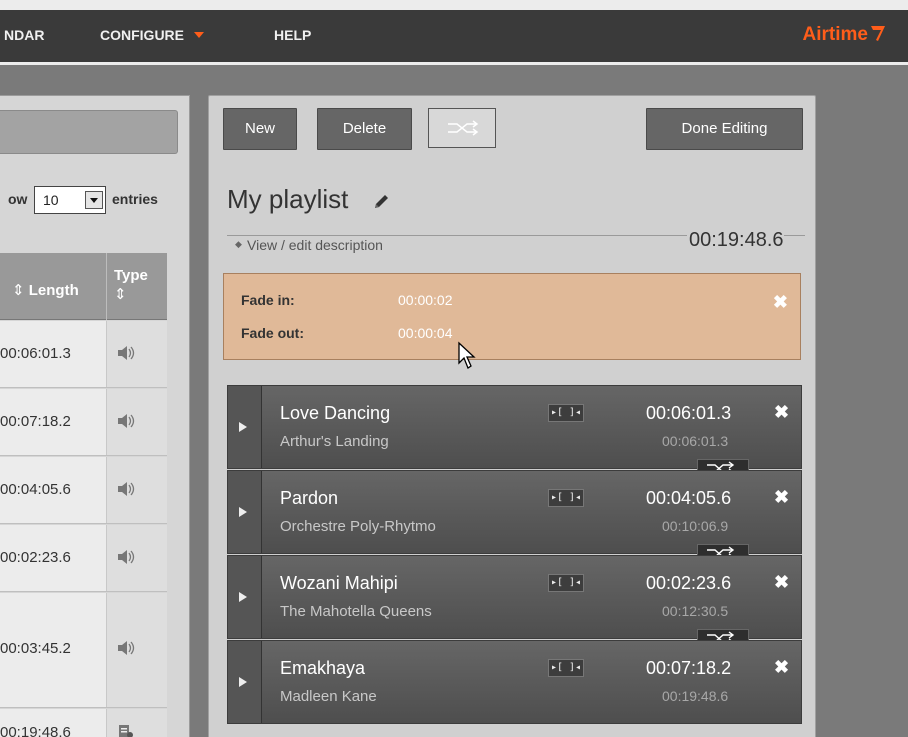 This screenshot has width=908, height=737. Describe the element at coordinates (135, 199) in the screenshot. I see `entries-label: entries` at that location.